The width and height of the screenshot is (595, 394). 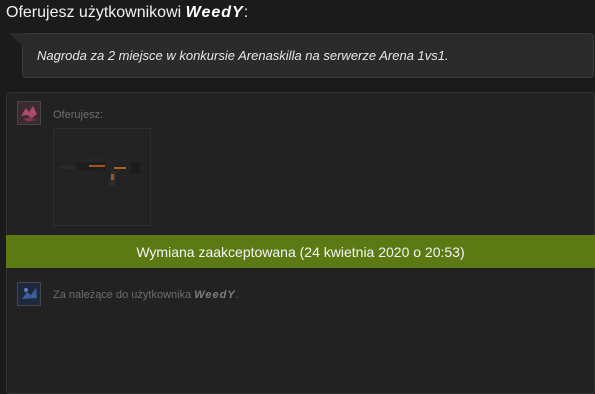 What do you see at coordinates (100, 172) in the screenshot?
I see `rifle-item-icon` at bounding box center [100, 172].